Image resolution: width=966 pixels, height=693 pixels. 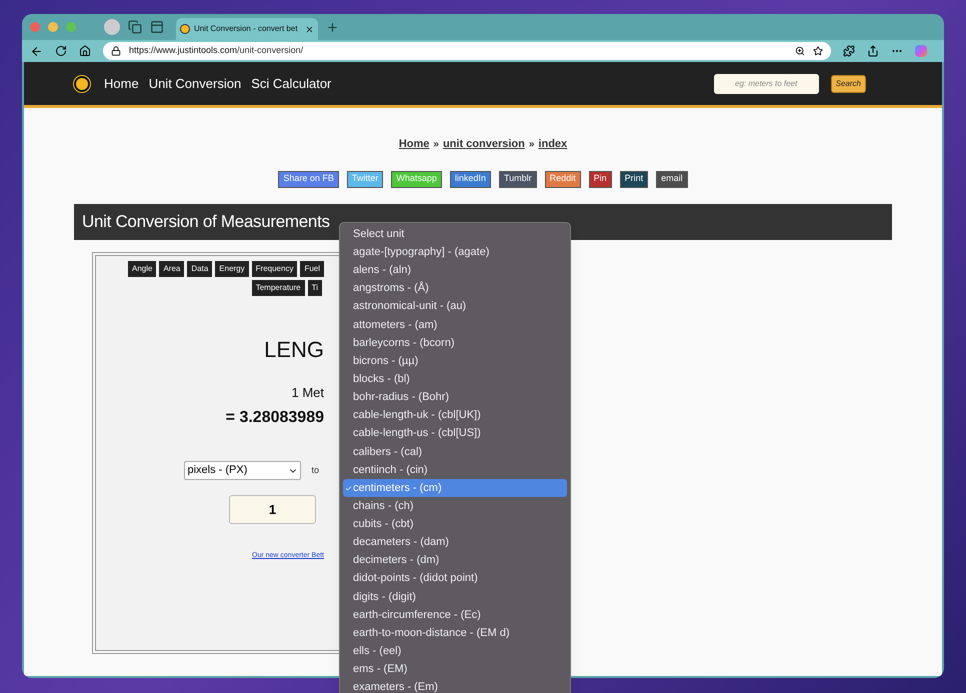 I want to click on tab-title: Unit Conversion - convert bet, so click(x=246, y=29).